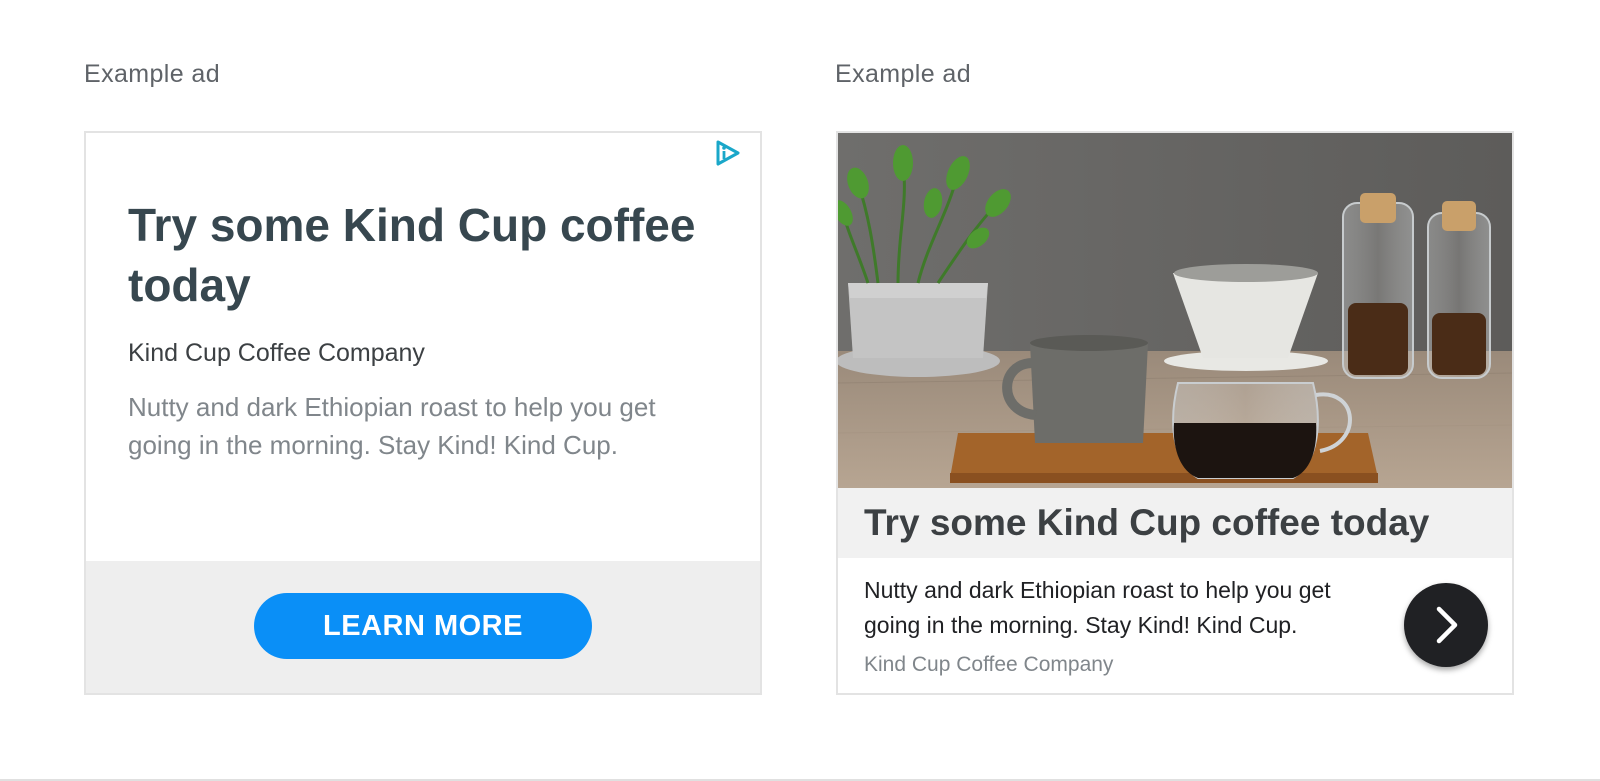 The width and height of the screenshot is (1600, 781). I want to click on ad-caption-left: Example ad, so click(152, 74).